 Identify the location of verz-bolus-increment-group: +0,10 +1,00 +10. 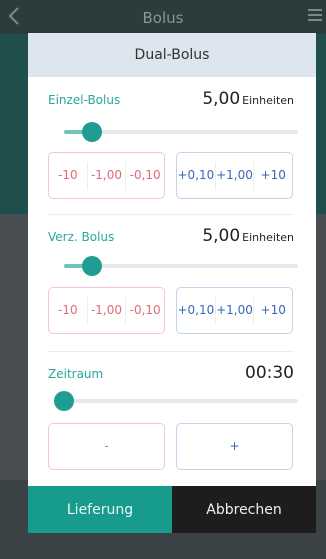
(234, 310).